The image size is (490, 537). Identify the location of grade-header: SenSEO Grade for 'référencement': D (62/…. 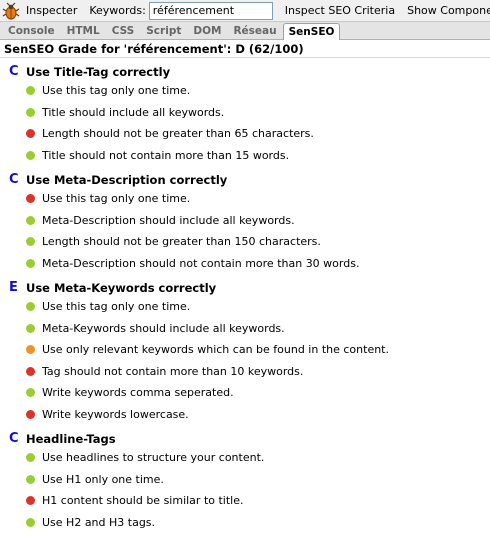
(245, 49).